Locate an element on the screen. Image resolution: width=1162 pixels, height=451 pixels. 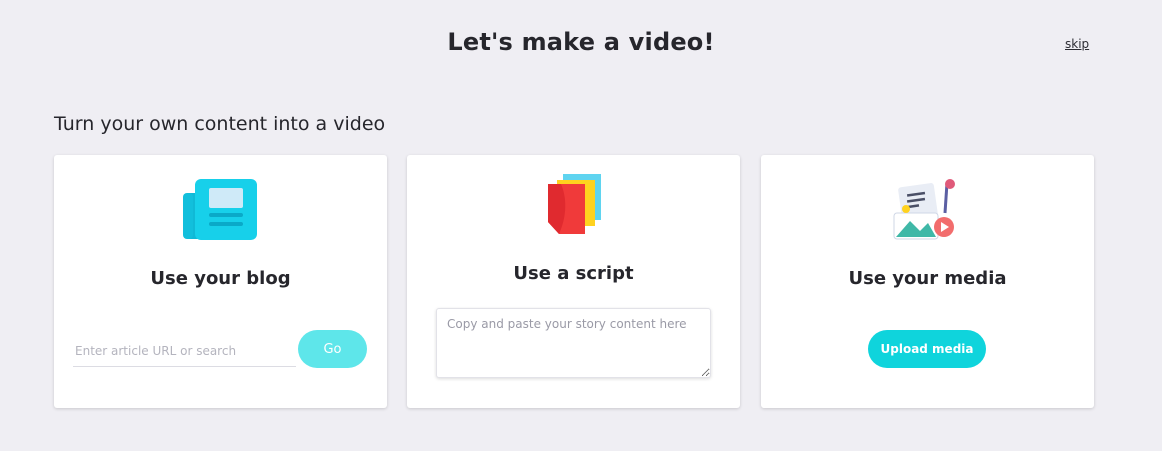
blog-card-title: Use your blog is located at coordinates (220, 278).